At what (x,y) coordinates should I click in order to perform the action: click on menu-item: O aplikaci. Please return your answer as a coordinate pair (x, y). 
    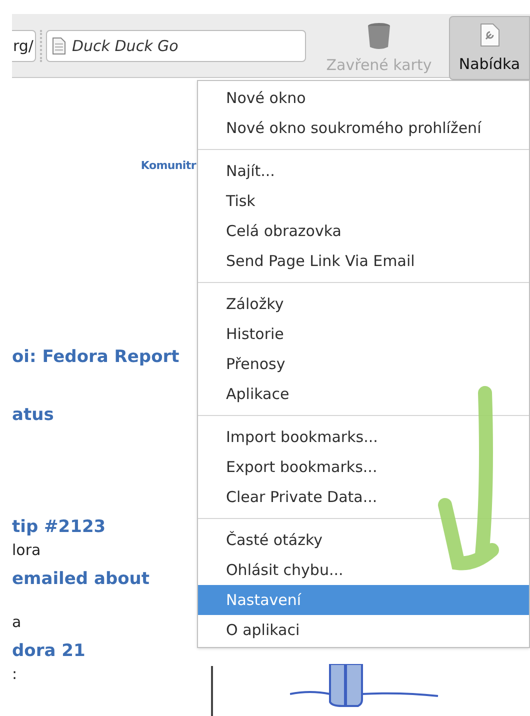
    Looking at the image, I should click on (363, 630).